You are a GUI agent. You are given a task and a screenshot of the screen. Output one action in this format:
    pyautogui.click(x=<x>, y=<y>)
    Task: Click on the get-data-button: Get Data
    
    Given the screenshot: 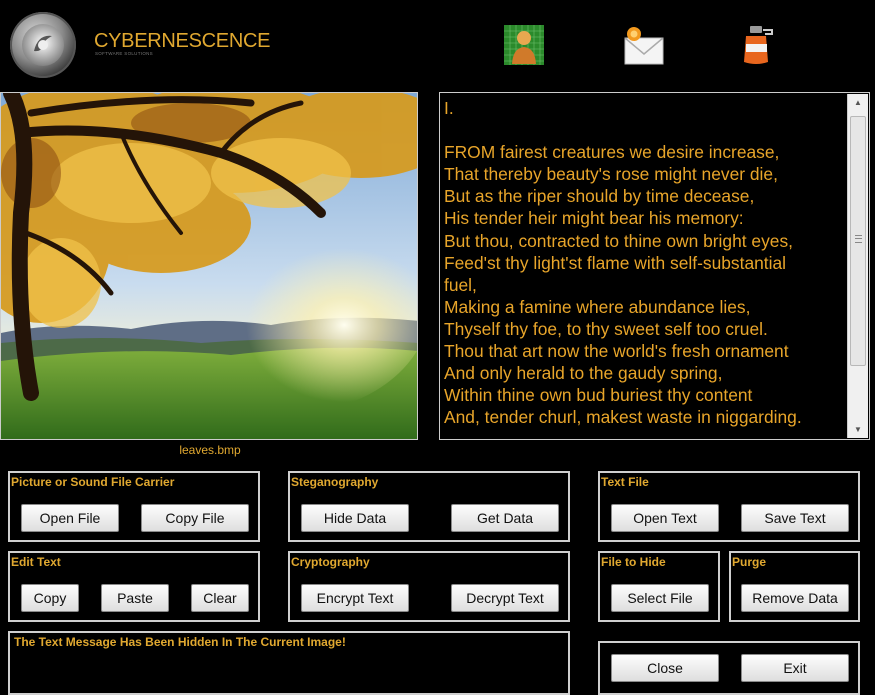 What is the action you would take?
    pyautogui.click(x=505, y=518)
    